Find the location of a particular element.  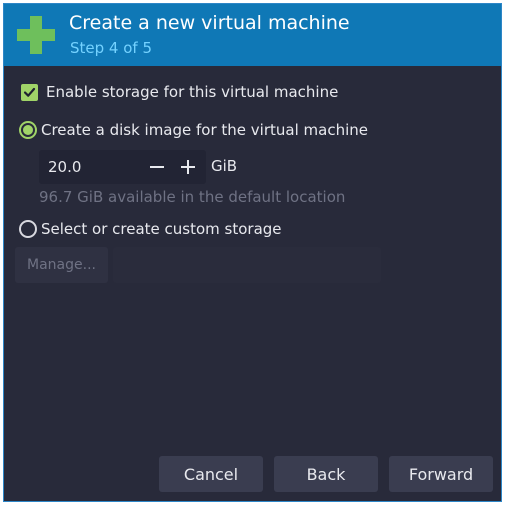

back-button: Back is located at coordinates (326, 474).